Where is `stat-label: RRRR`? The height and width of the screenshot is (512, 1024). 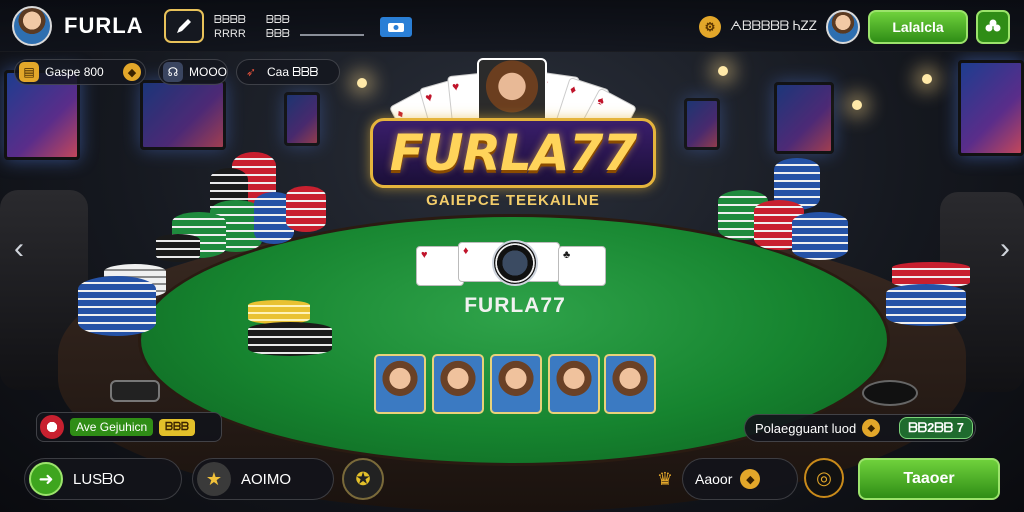
stat-label: RRRR is located at coordinates (230, 34).